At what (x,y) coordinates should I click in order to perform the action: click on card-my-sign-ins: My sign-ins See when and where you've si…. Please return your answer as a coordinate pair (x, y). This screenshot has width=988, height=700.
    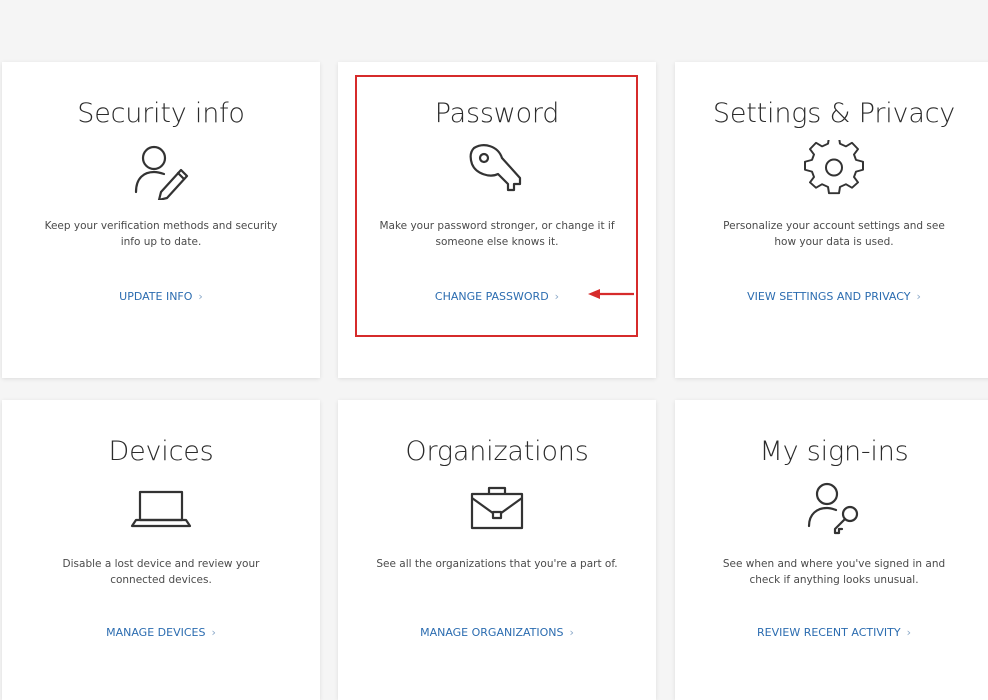
    Looking at the image, I should click on (831, 550).